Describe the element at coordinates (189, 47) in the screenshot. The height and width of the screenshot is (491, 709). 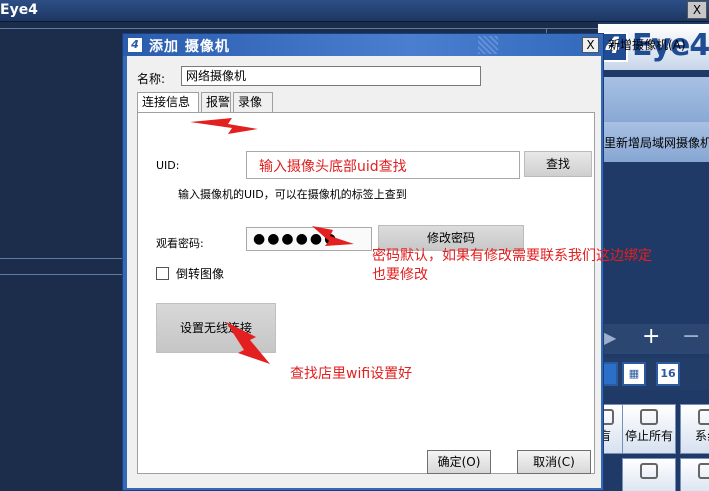
I see `dialog-title: 添加 摄像机` at that location.